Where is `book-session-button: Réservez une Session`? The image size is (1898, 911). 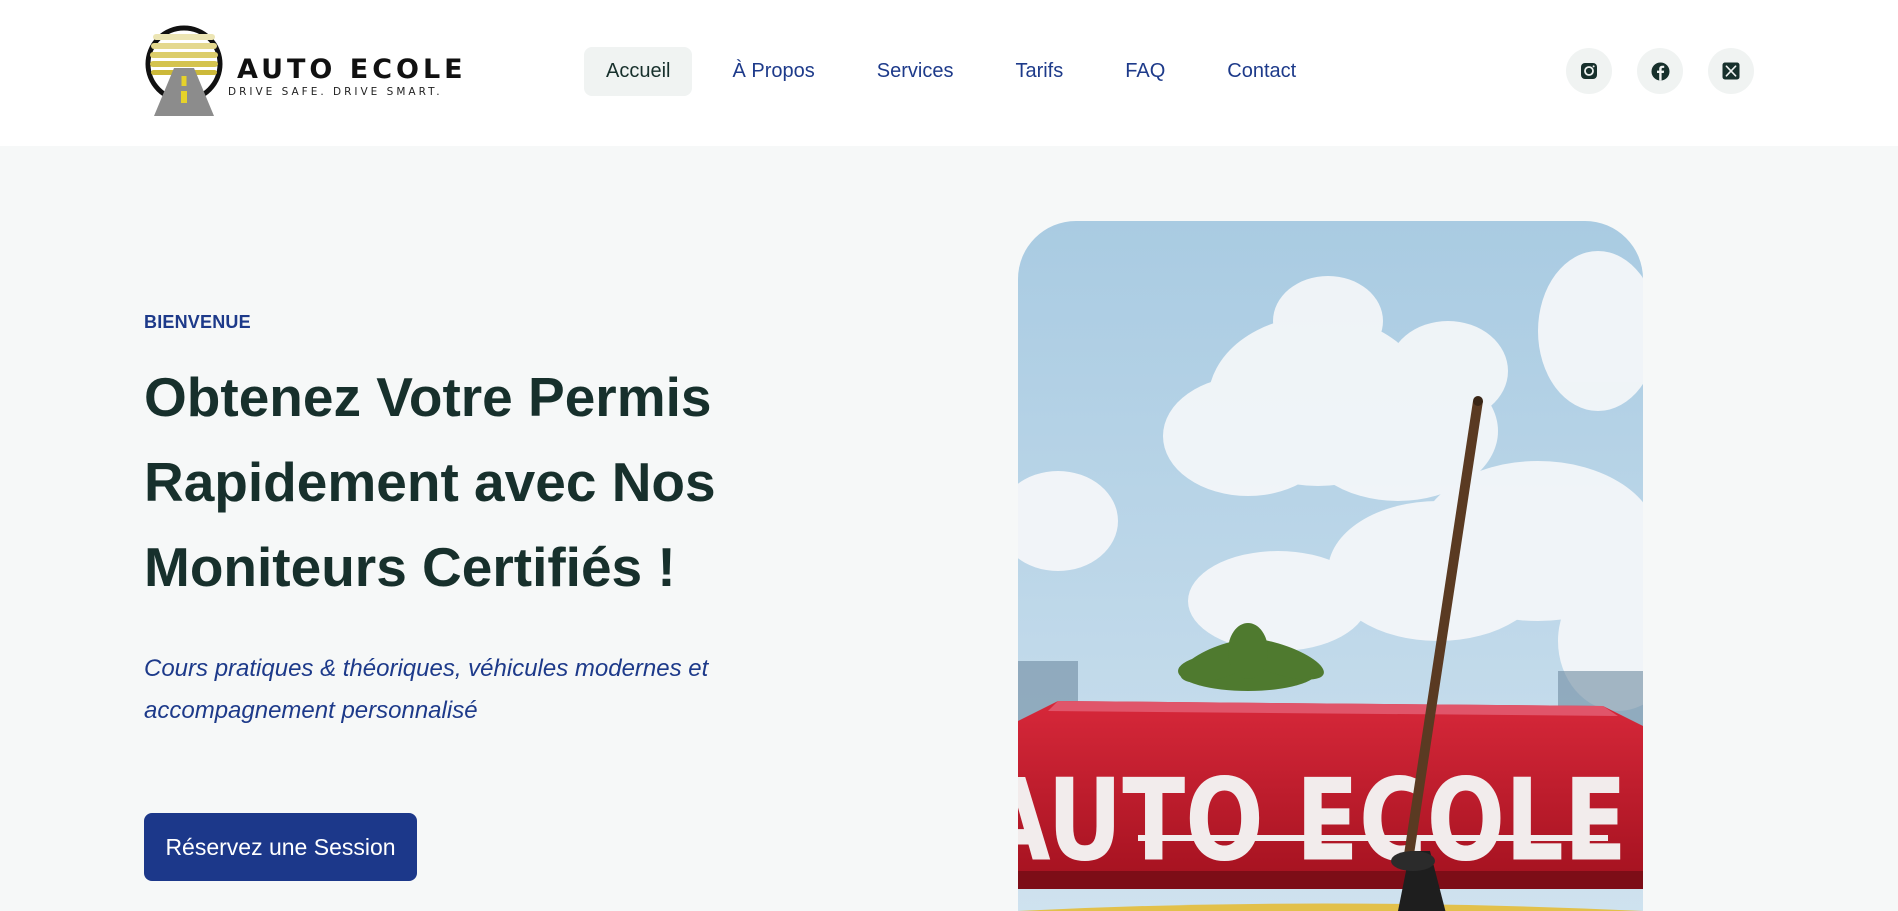 book-session-button: Réservez une Session is located at coordinates (280, 847).